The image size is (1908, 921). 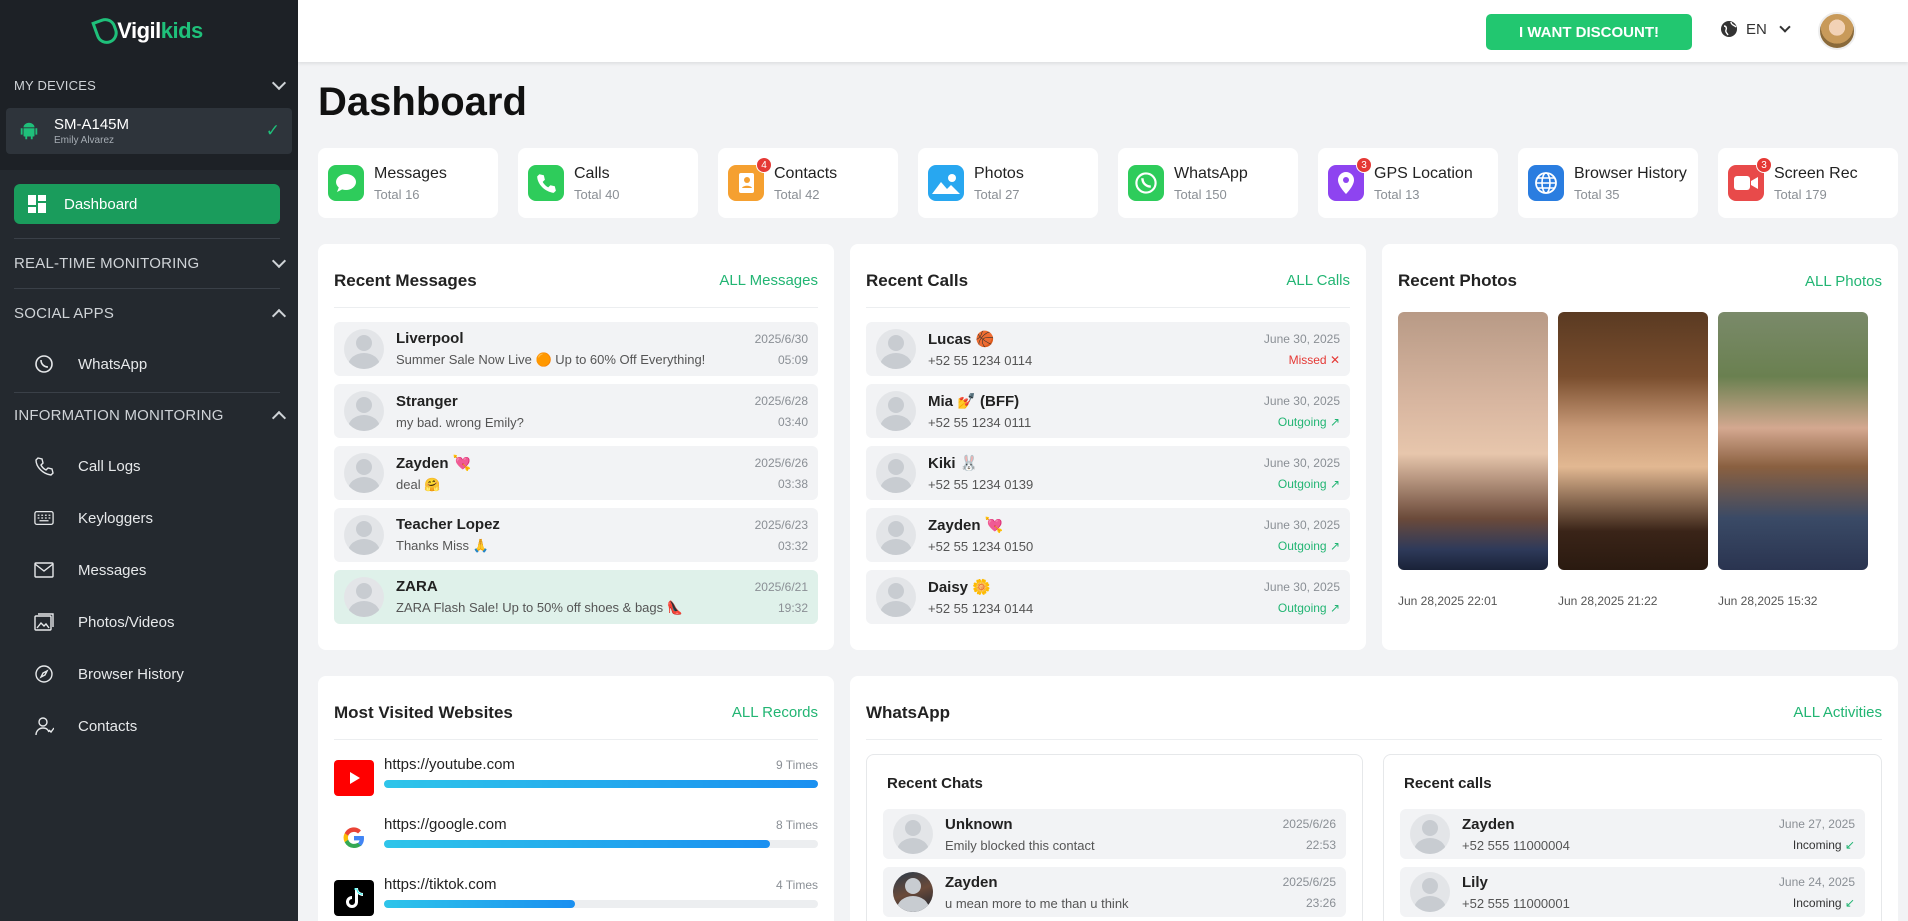 What do you see at coordinates (448, 524) in the screenshot?
I see `contact-name: Teacher Lopez` at bounding box center [448, 524].